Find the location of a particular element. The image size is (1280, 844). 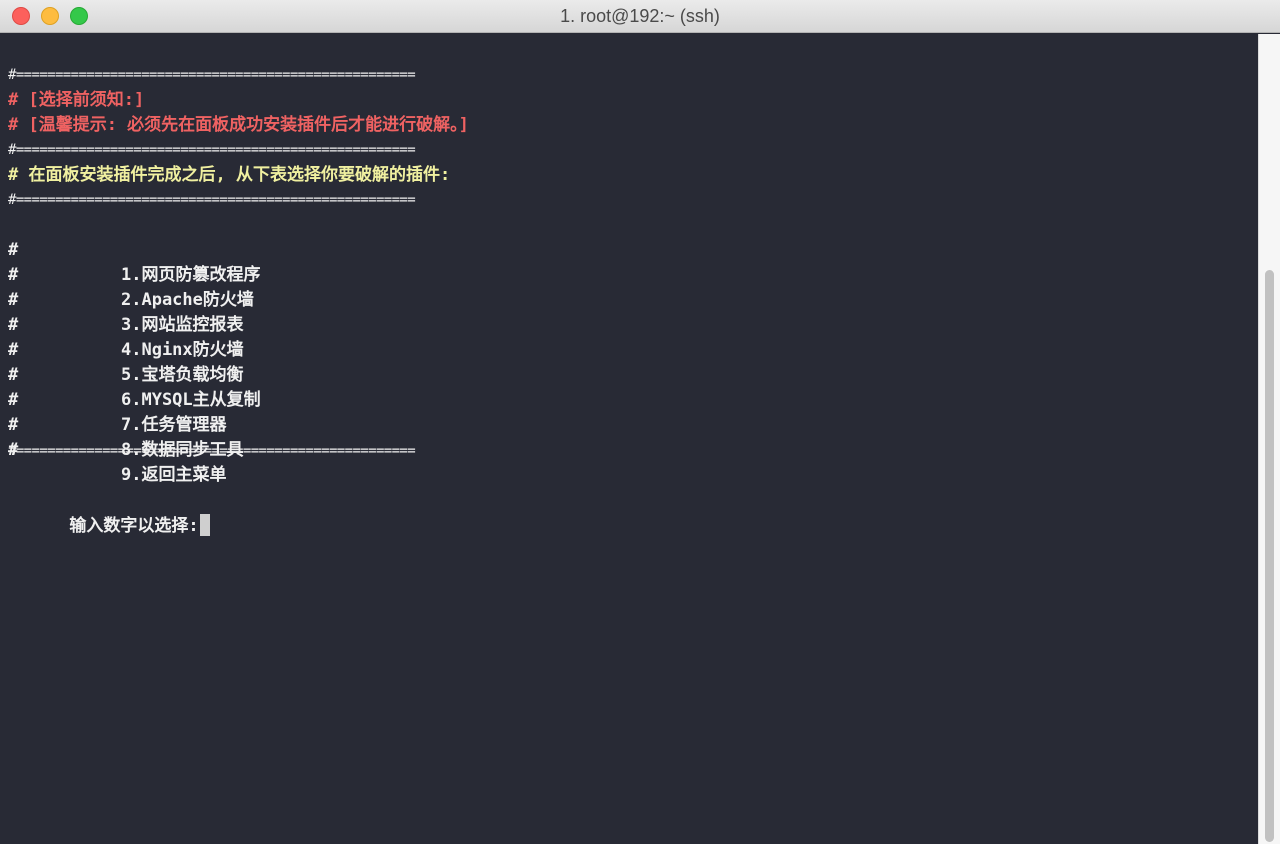

menu-item: # 4.Nginx防火墙 is located at coordinates (308, 324).